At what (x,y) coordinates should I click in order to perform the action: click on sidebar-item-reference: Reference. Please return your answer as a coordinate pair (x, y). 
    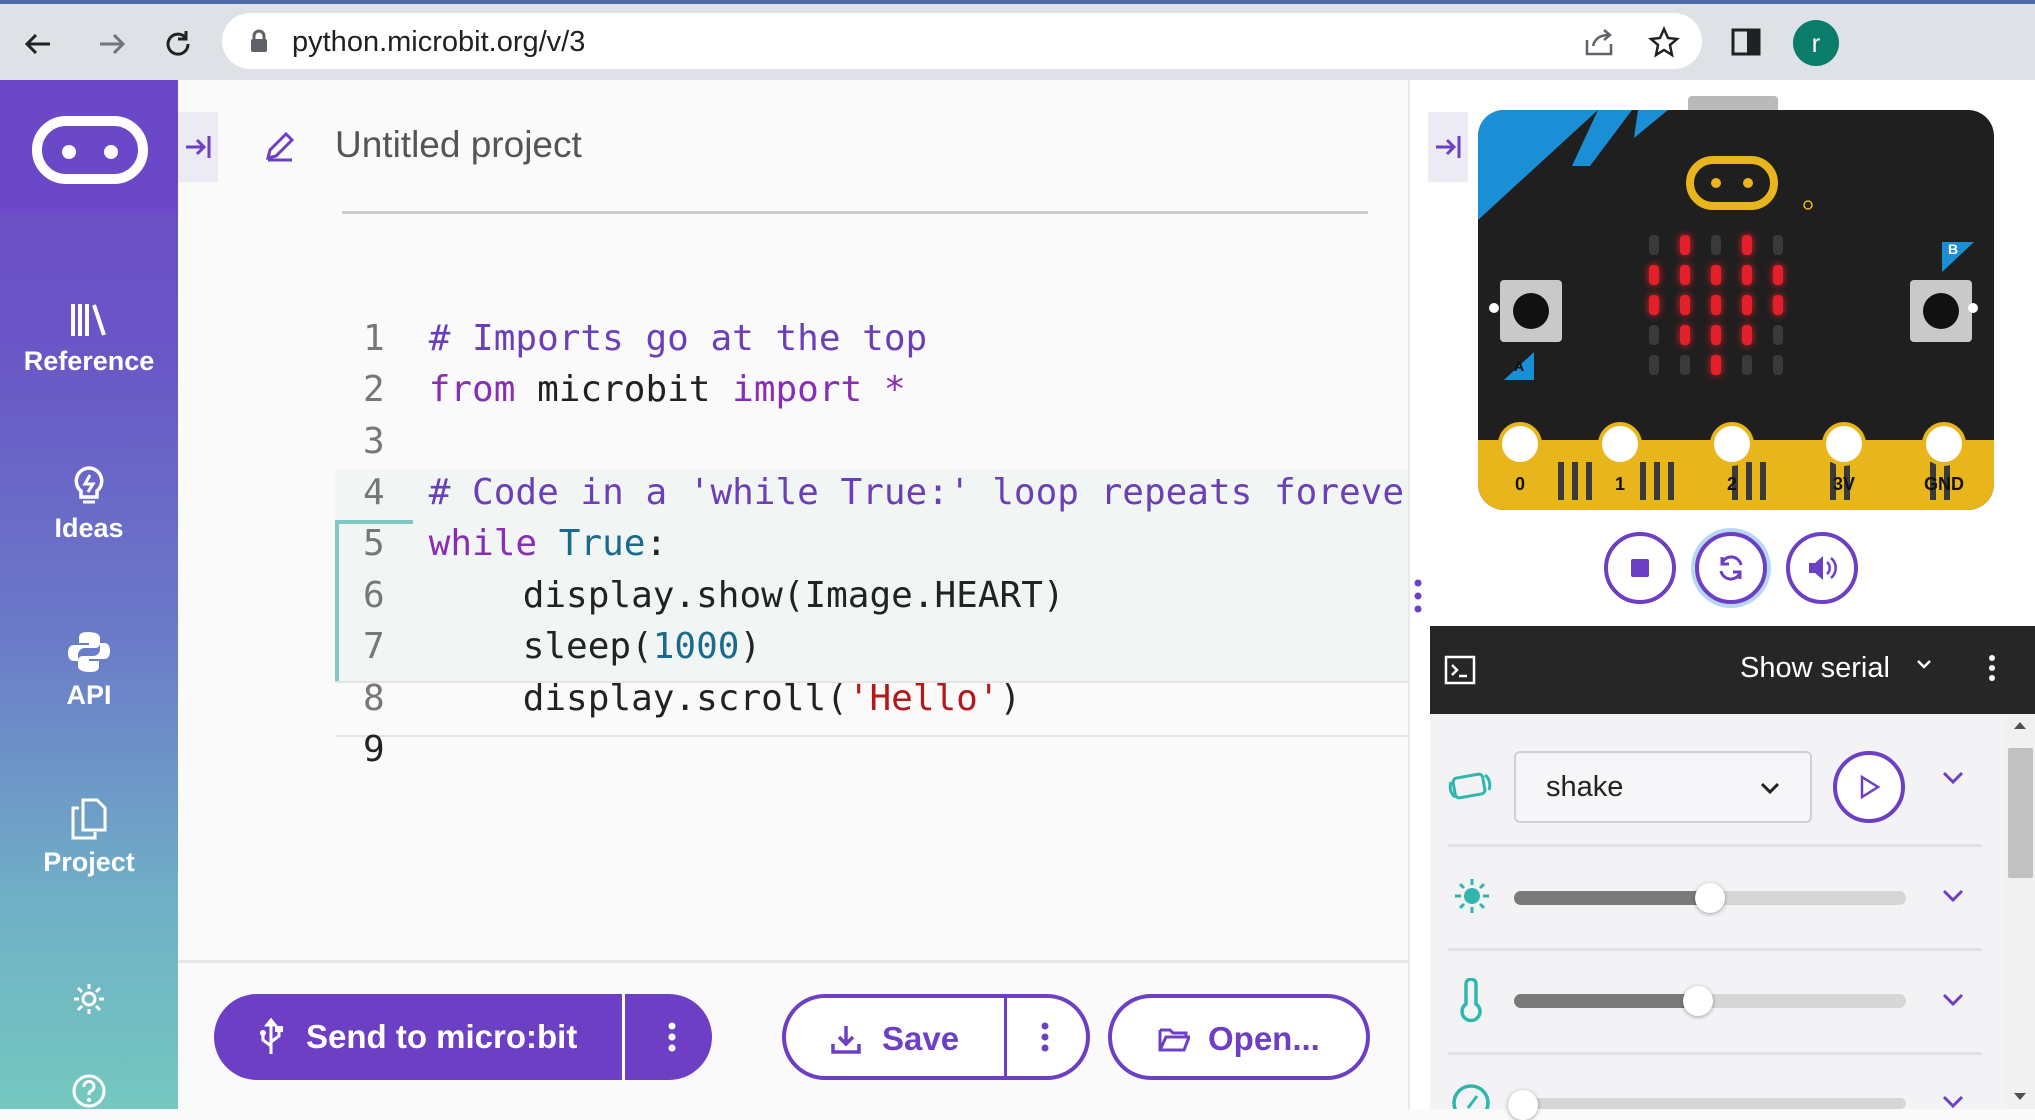
    Looking at the image, I should click on (89, 338).